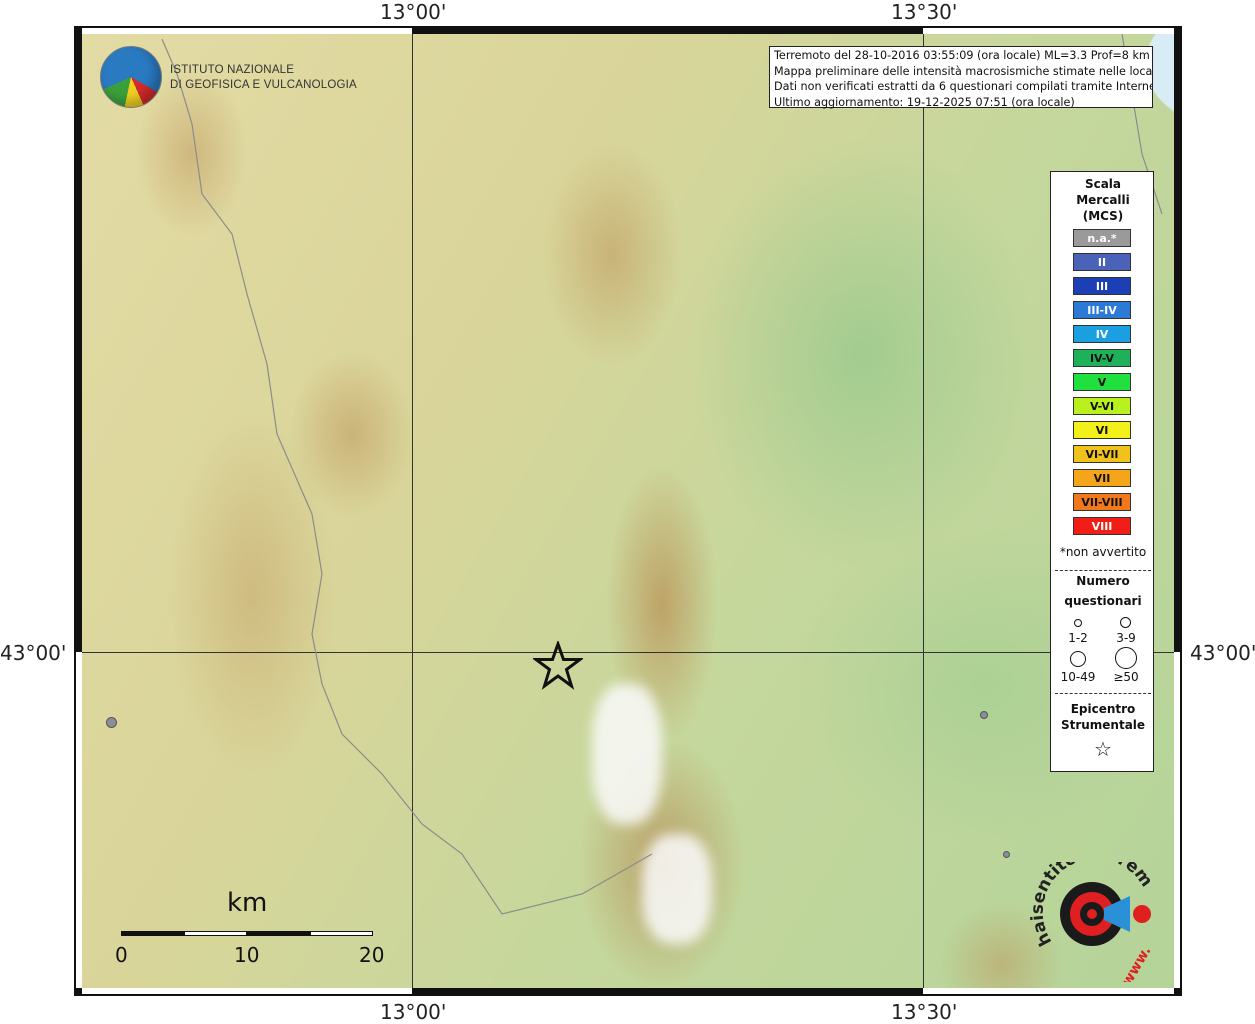  I want to click on legend-swatch: VII, so click(1102, 478).